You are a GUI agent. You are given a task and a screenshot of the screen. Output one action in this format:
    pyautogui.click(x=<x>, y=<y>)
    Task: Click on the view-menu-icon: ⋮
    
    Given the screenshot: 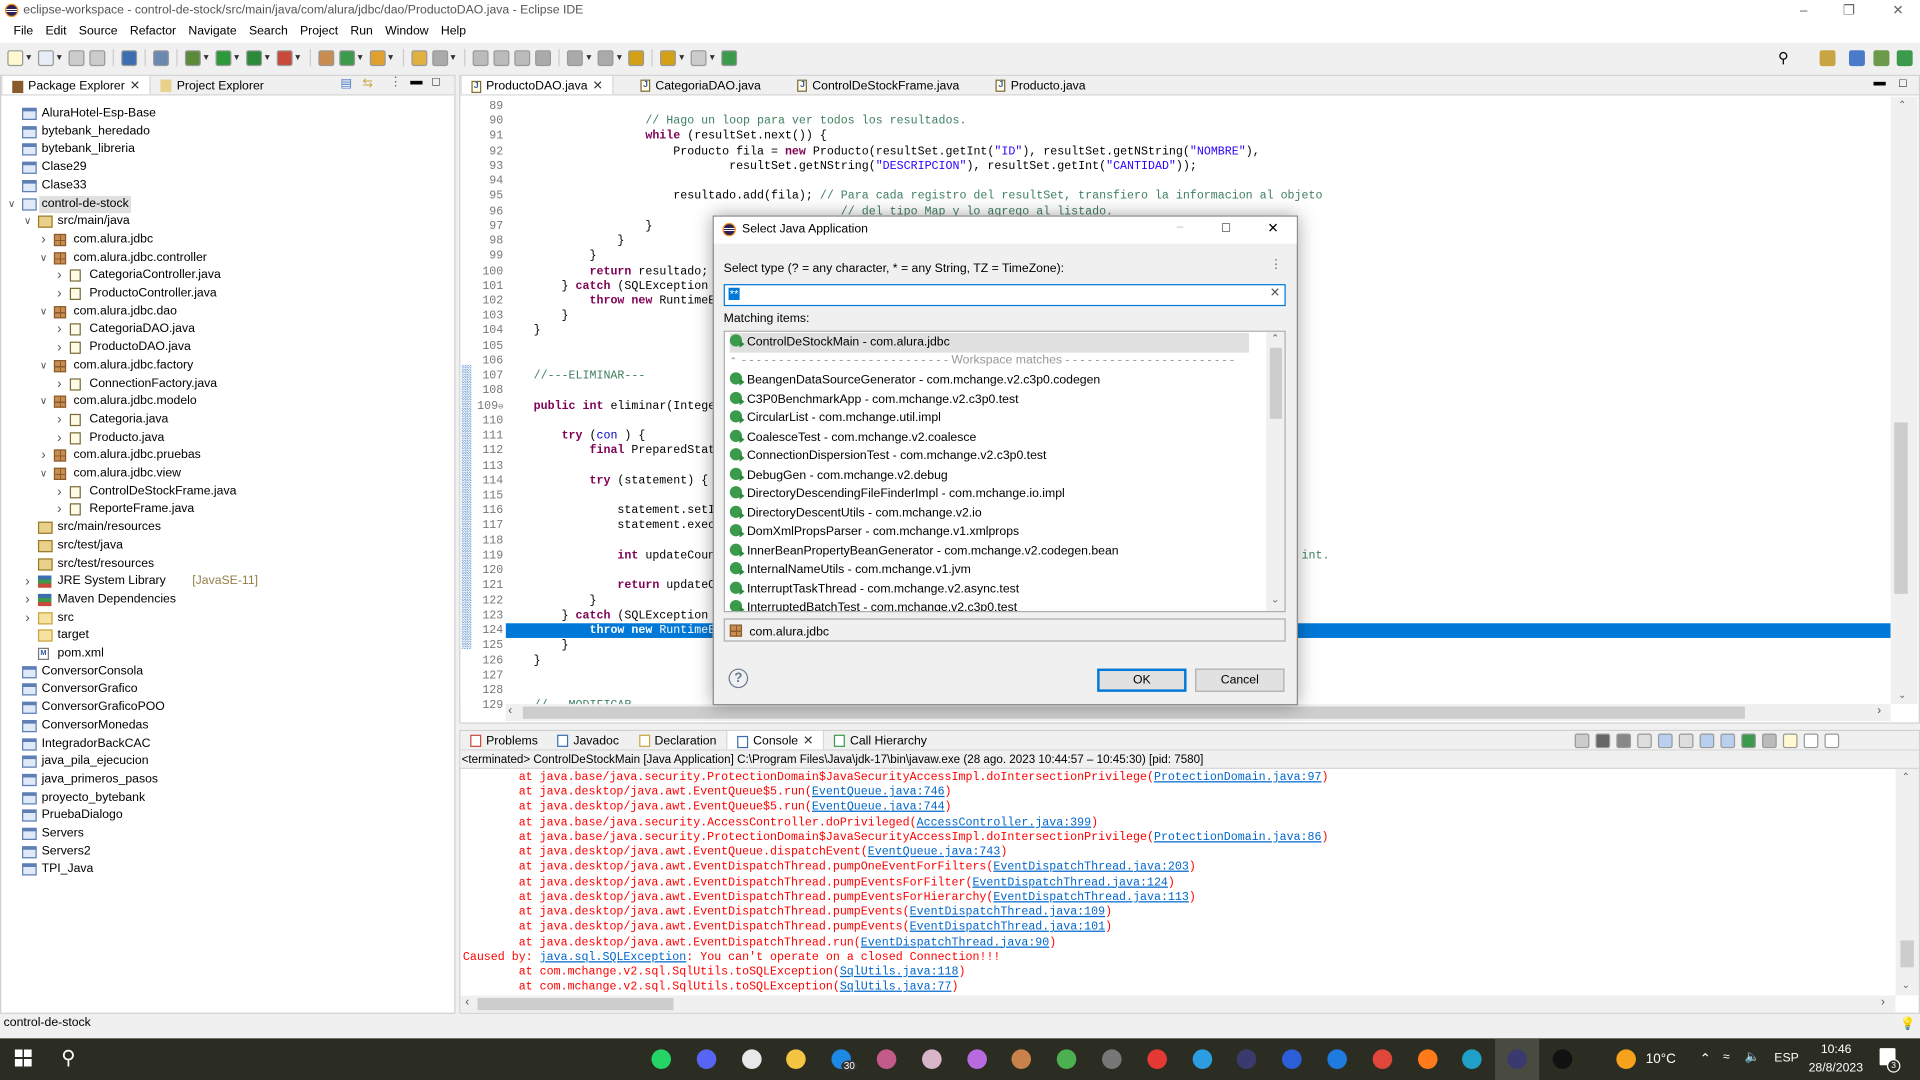 What is the action you would take?
    pyautogui.click(x=395, y=82)
    